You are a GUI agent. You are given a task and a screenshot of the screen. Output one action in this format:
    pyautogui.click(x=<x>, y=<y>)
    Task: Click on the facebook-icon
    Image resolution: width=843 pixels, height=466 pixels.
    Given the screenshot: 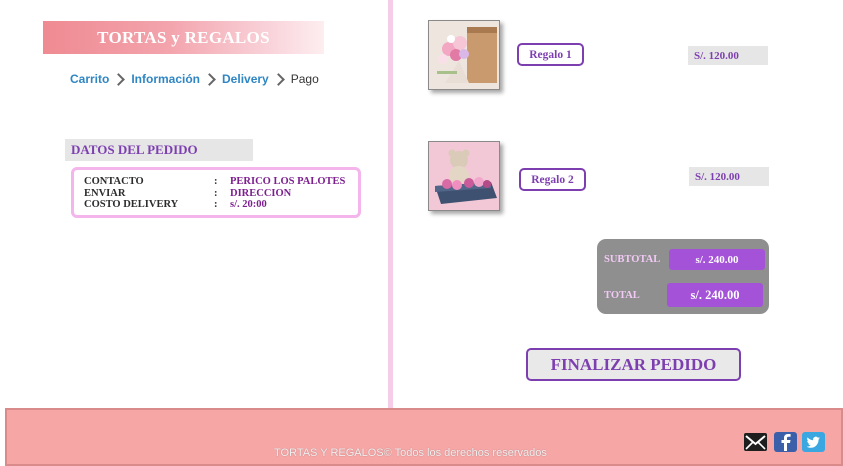 What is the action you would take?
    pyautogui.click(x=785, y=442)
    